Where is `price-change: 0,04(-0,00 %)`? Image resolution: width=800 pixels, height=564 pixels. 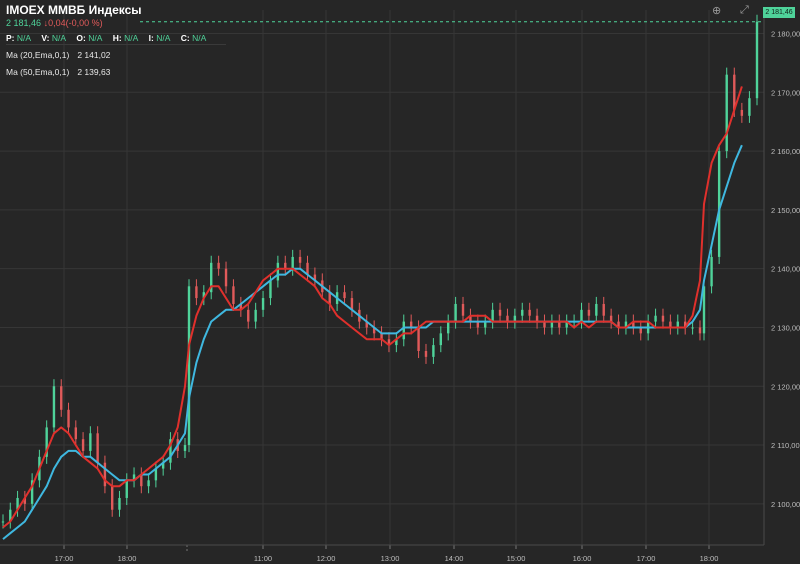
price-change: 0,04(-0,00 %) is located at coordinates (75, 23).